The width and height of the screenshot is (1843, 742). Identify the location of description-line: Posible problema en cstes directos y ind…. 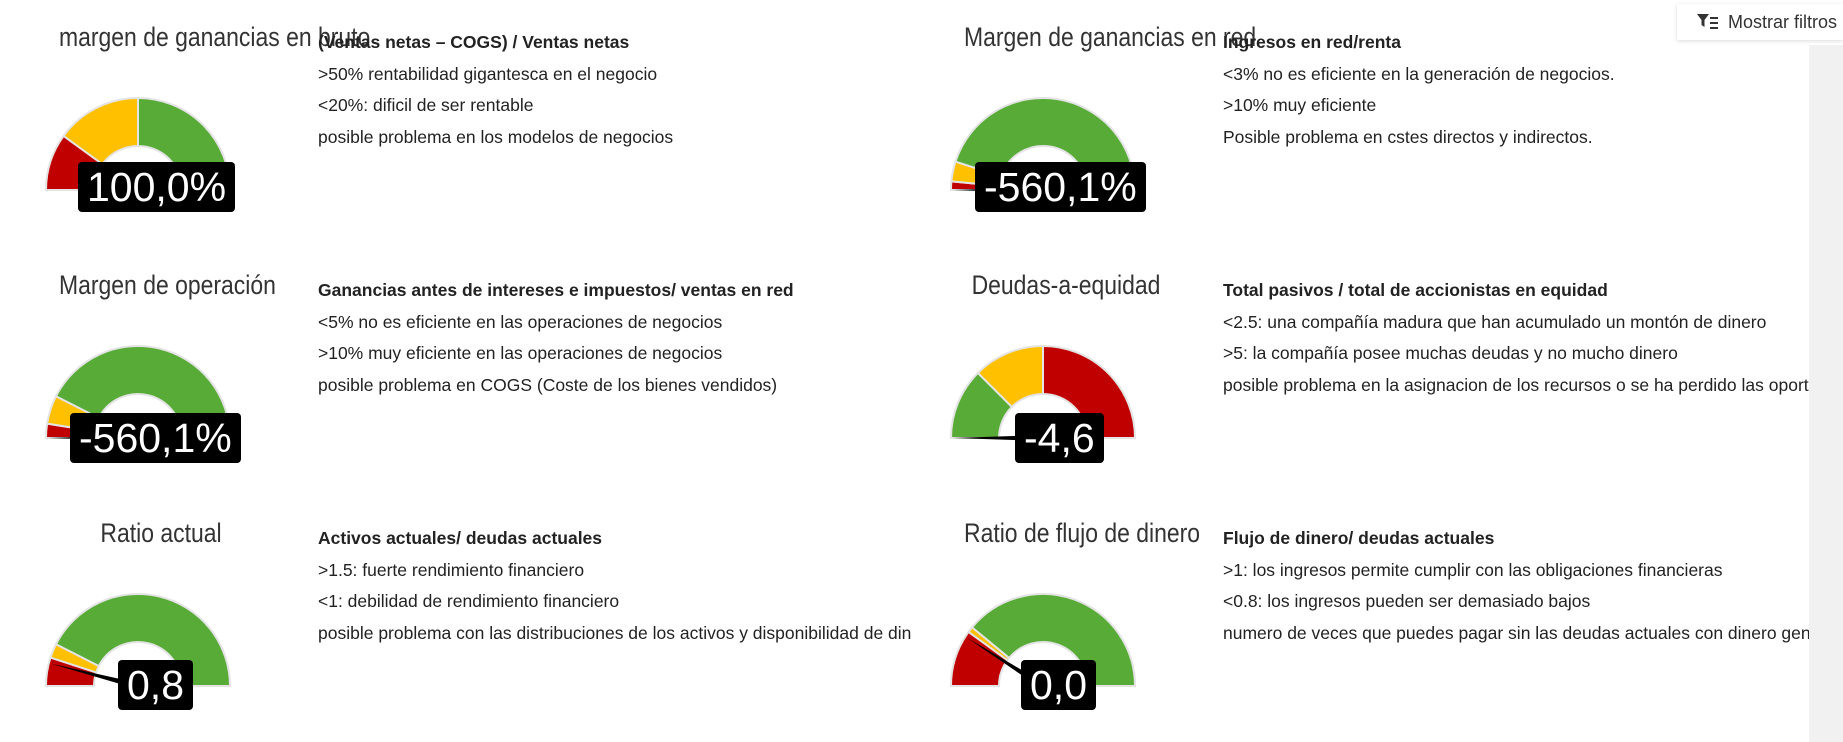
(1408, 136).